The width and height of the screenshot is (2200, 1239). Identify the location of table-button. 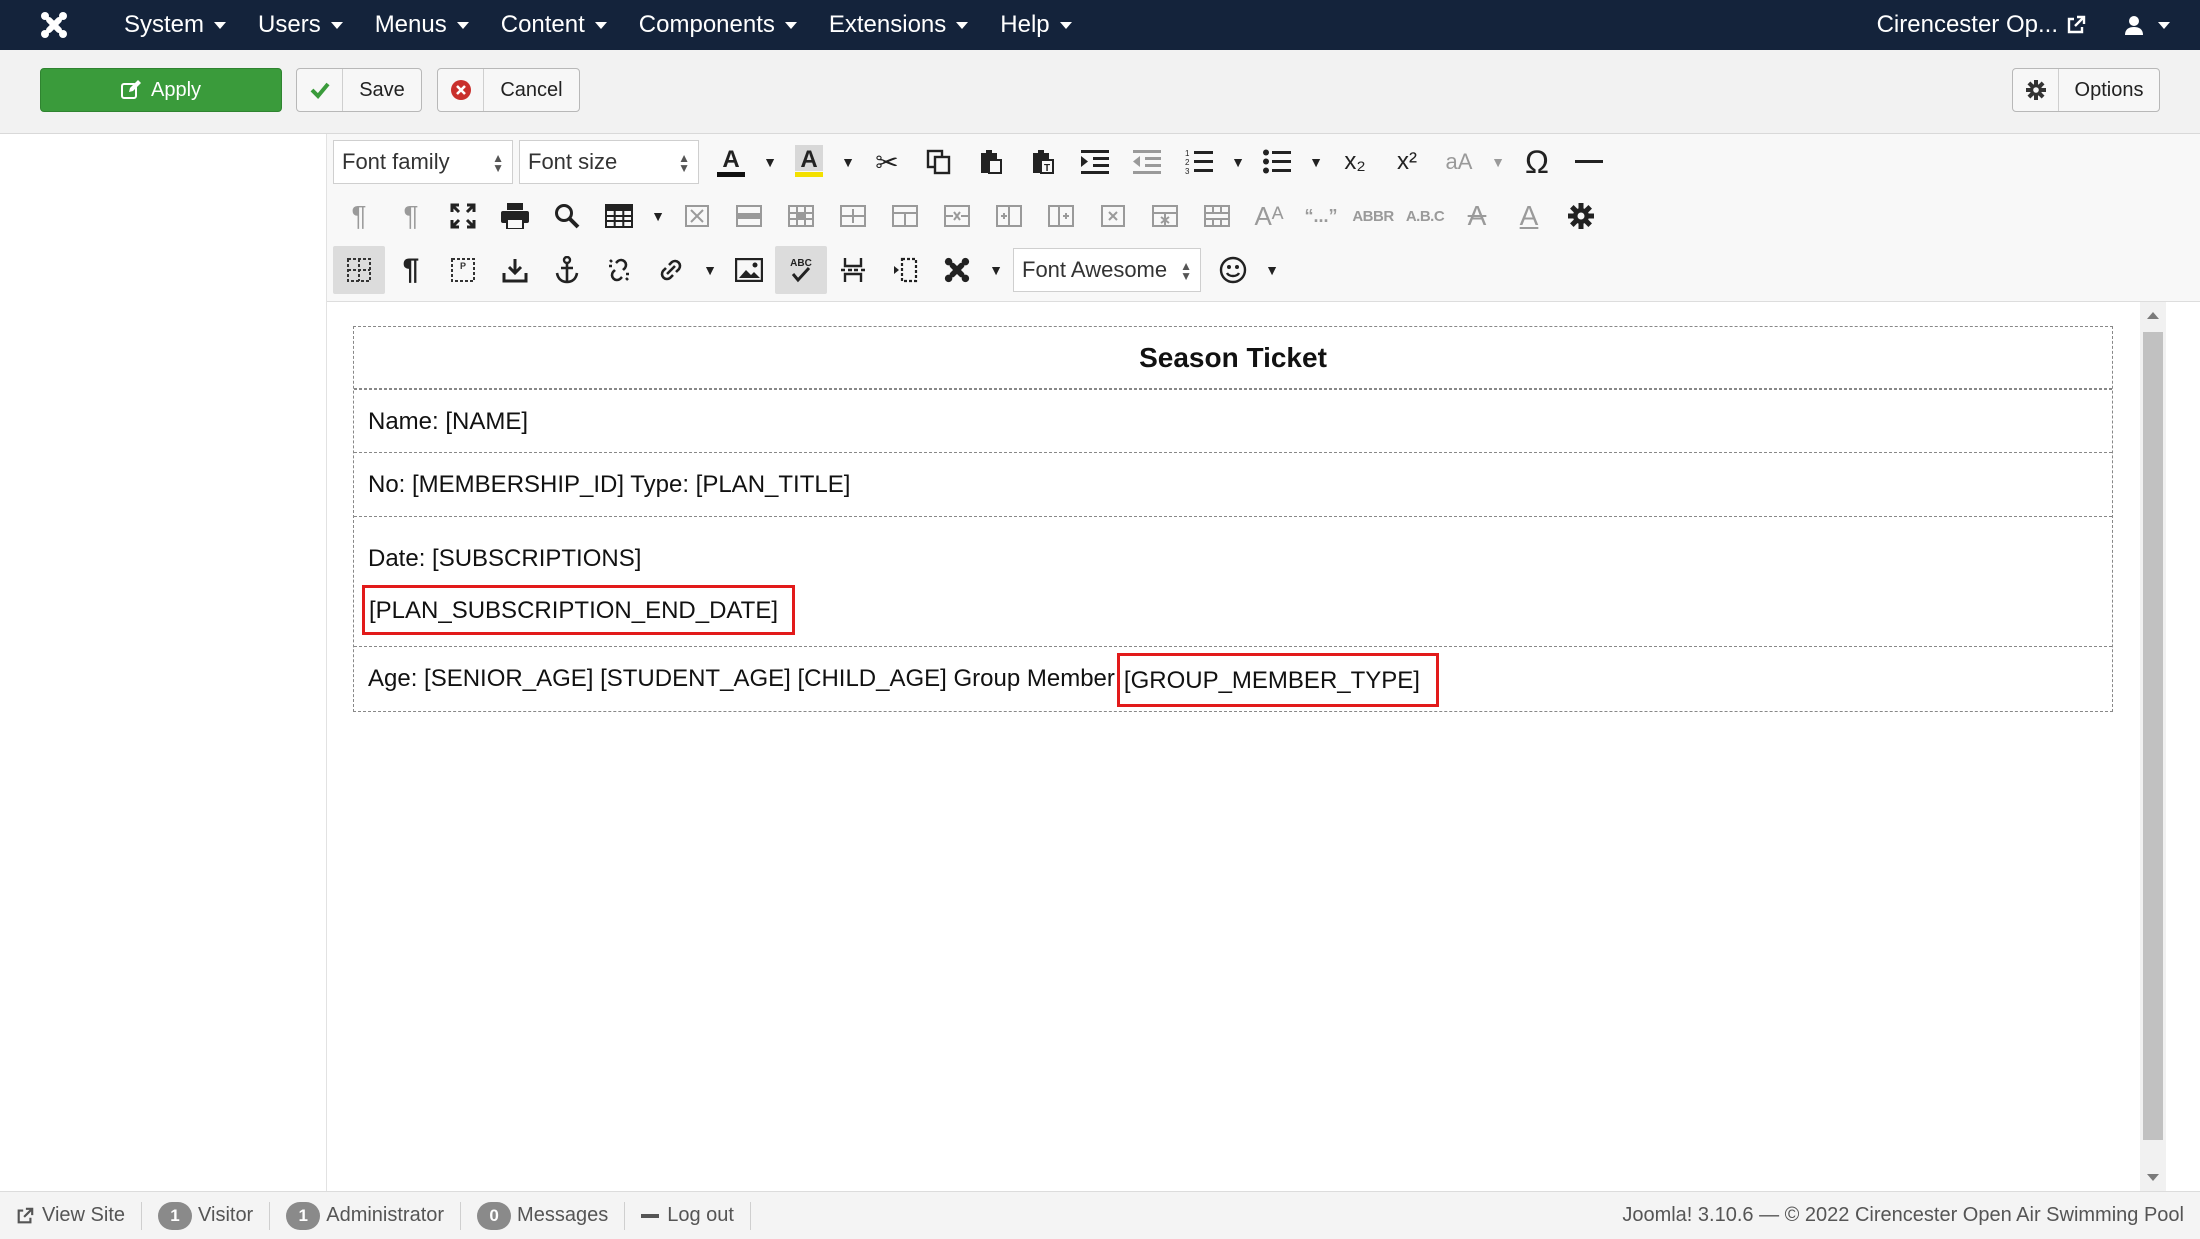
(619, 216).